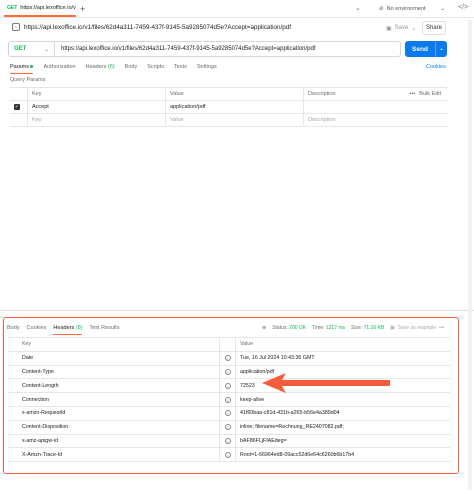  I want to click on response-tabs: Body Cookies Headers (8) Test Results, so click(63, 330).